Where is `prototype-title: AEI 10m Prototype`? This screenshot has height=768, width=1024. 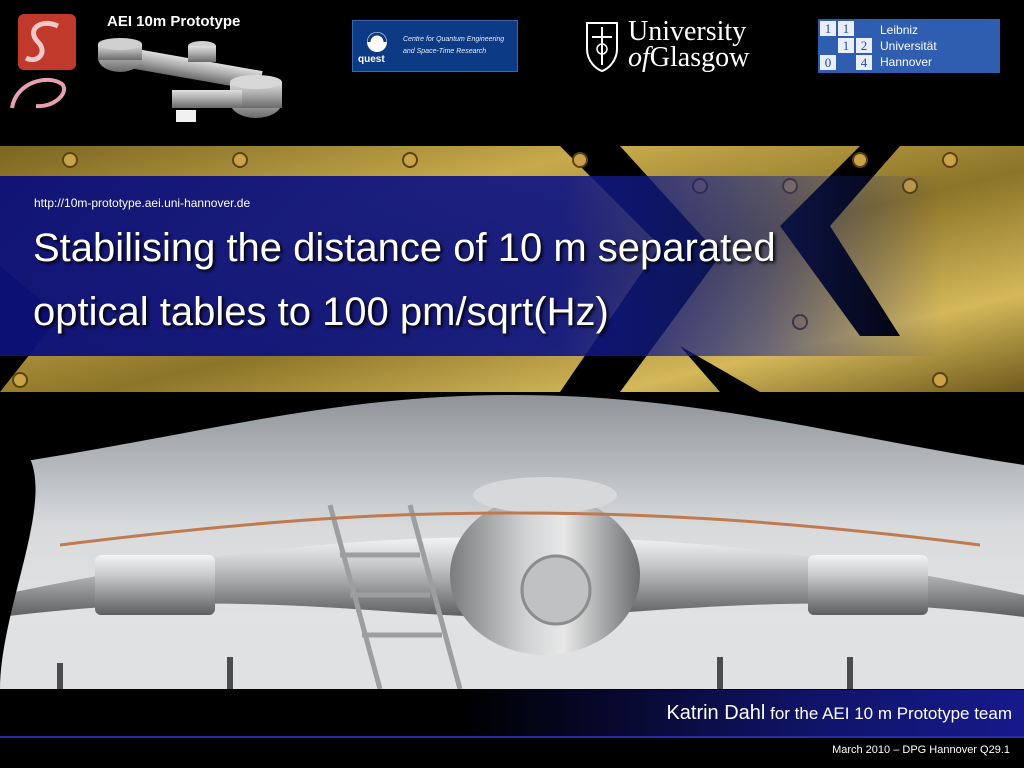
prototype-title: AEI 10m Prototype is located at coordinates (174, 21).